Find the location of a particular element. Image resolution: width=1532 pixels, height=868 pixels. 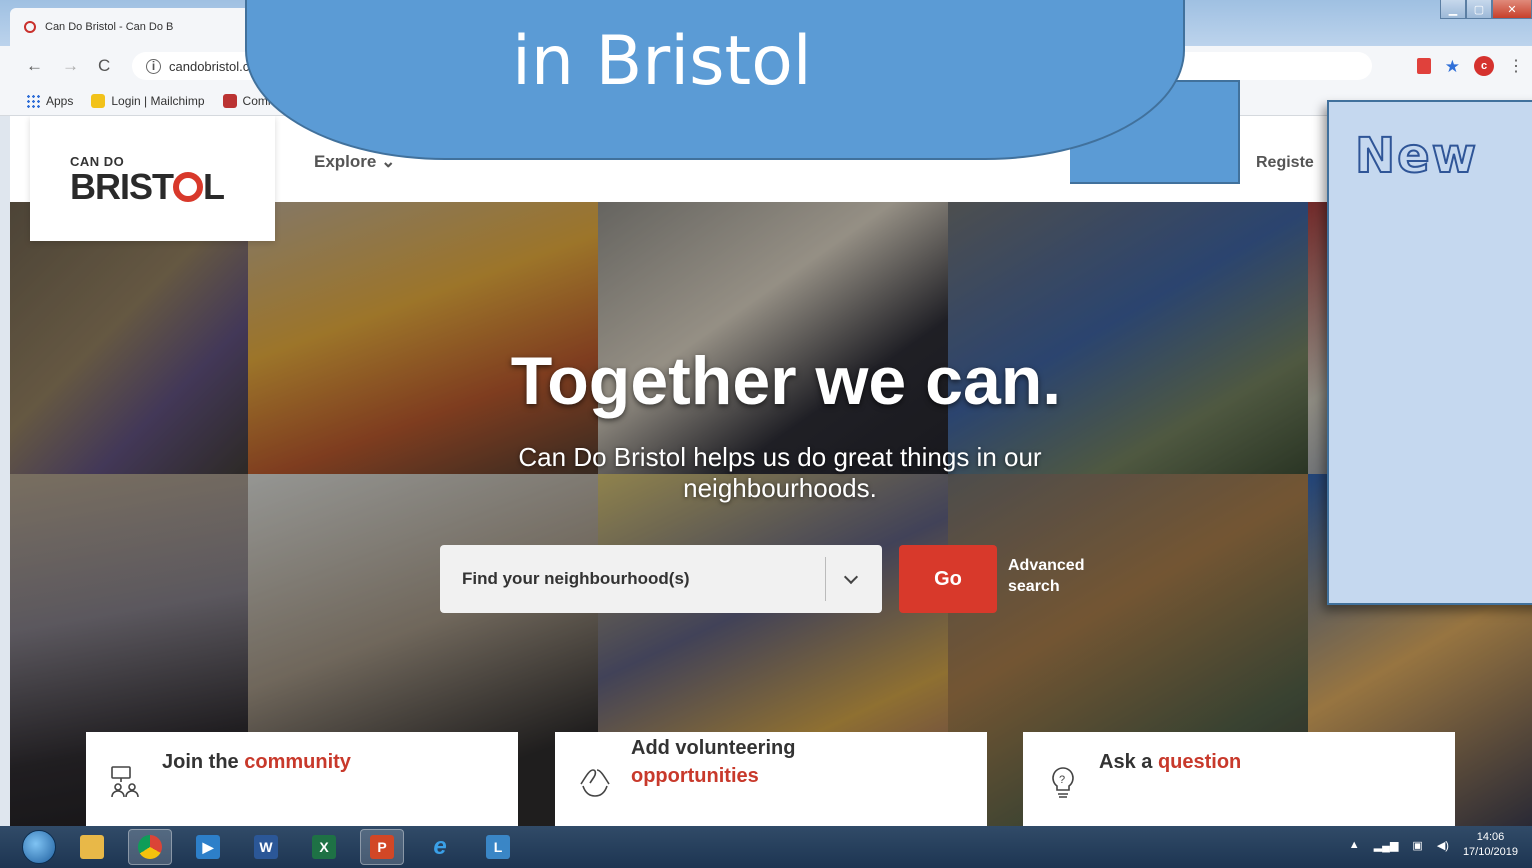

nav-register: Registe is located at coordinates (1285, 163).